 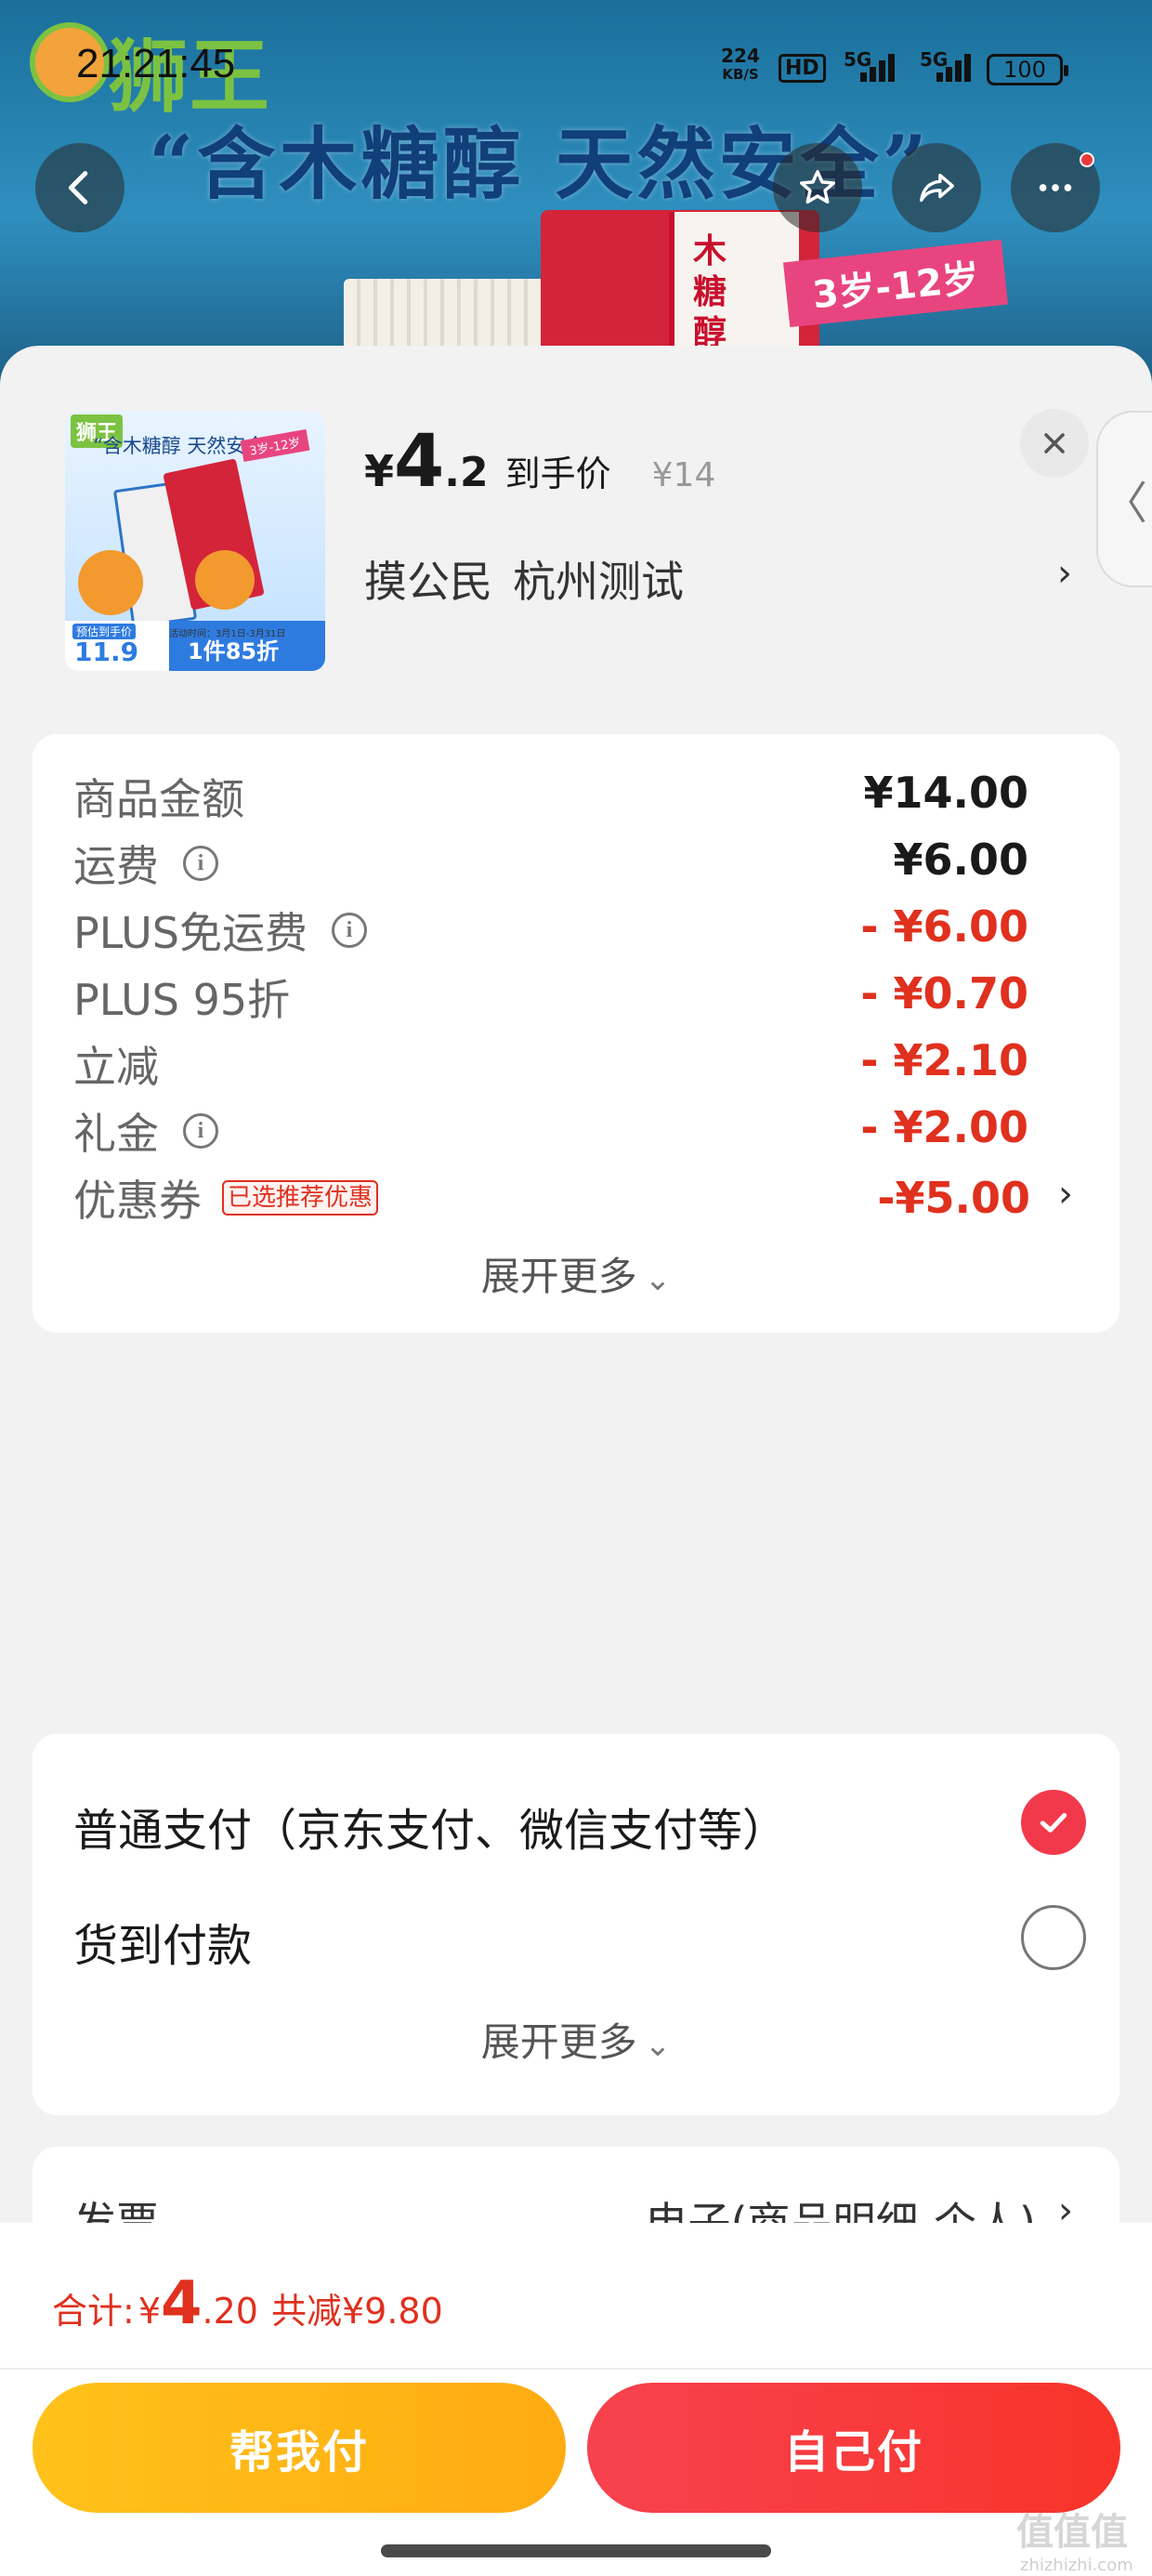 What do you see at coordinates (944, 1060) in the screenshot?
I see `fee-value: - ¥2.10` at bounding box center [944, 1060].